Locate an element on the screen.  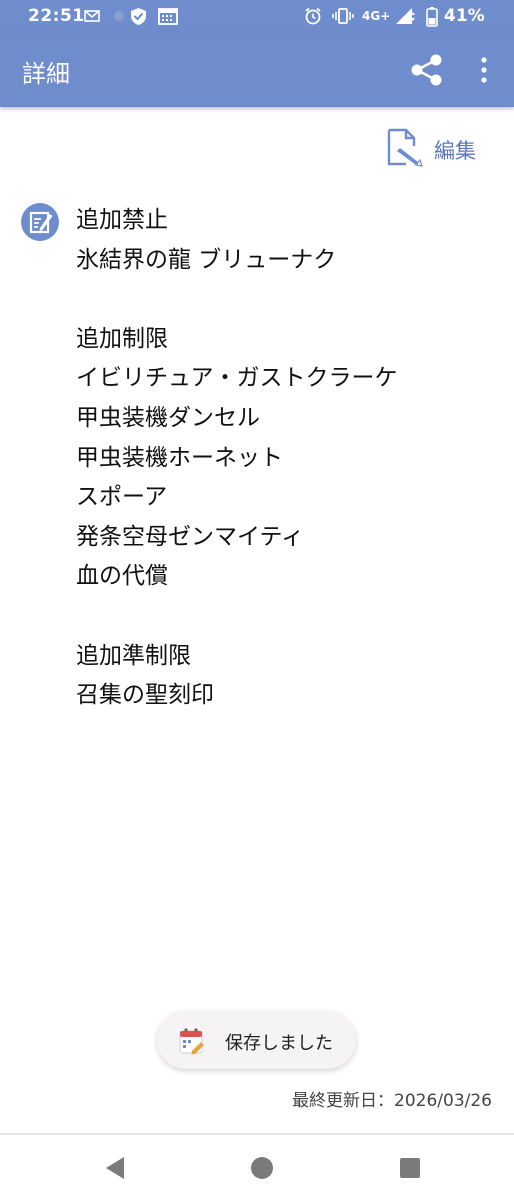
note-line: 血の代償 is located at coordinates (122, 576).